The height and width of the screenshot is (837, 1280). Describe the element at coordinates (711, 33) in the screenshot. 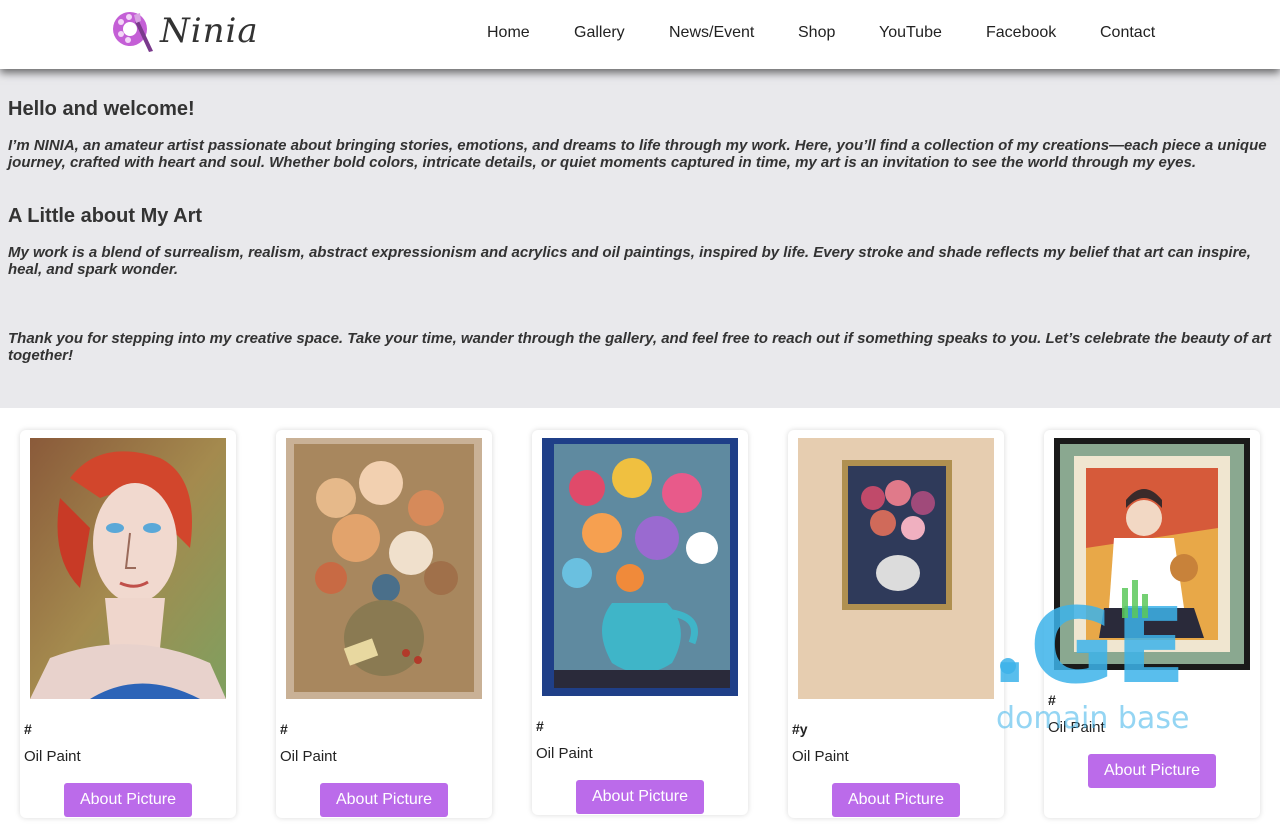

I see `nav-news-event: News/Event` at that location.